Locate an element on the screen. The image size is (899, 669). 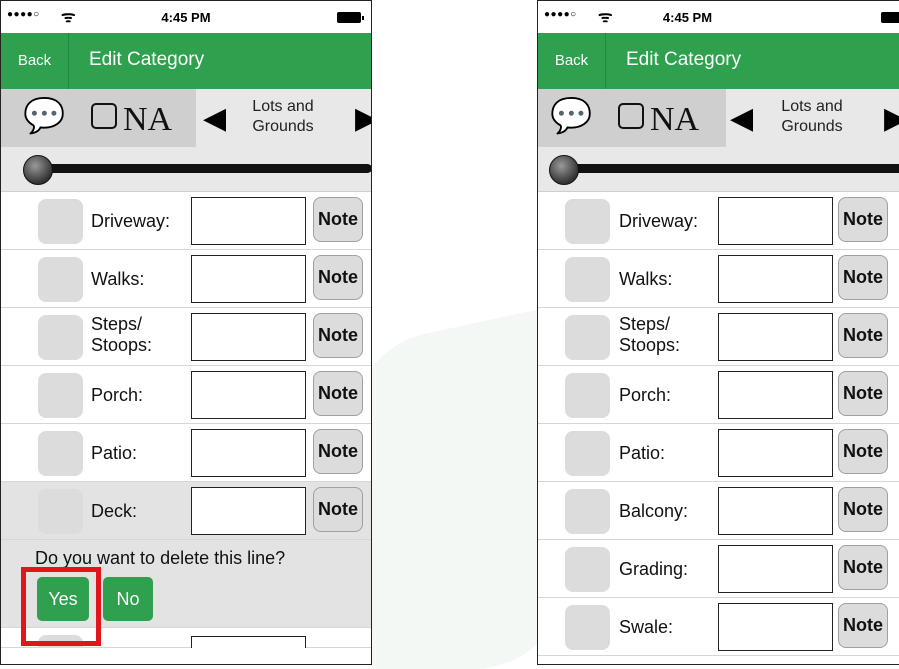
list-item: Balcony: Note is located at coordinates (718, 511).